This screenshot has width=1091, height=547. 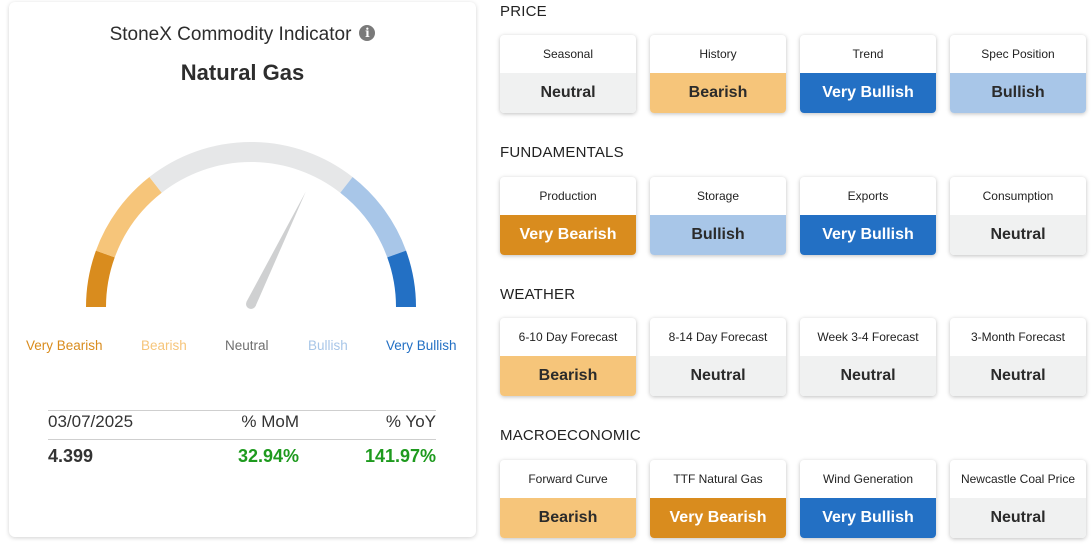 I want to click on card-8-14-day-forecast: 8-14 Day Forecast Neutral, so click(x=718, y=357).